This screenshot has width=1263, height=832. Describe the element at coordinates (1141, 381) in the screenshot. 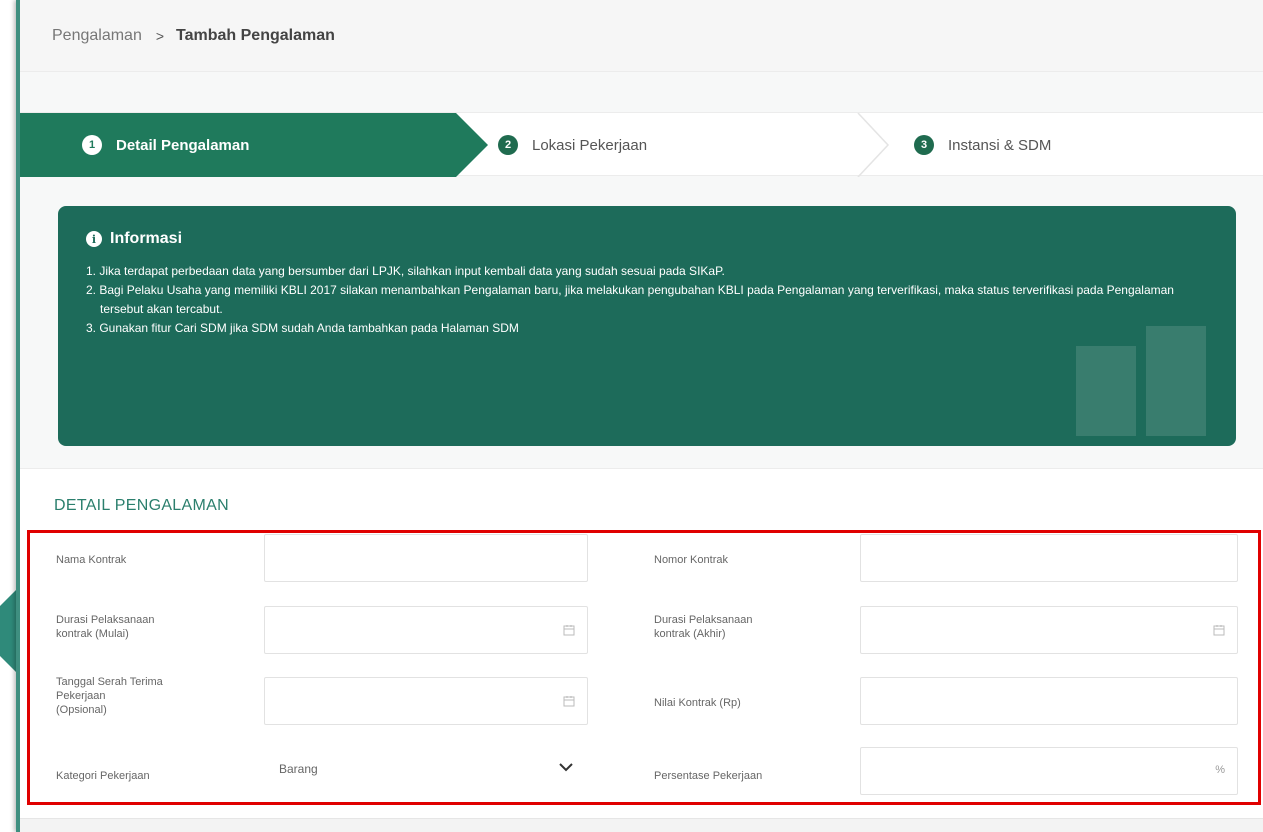

I see `building-watermark-icon` at that location.